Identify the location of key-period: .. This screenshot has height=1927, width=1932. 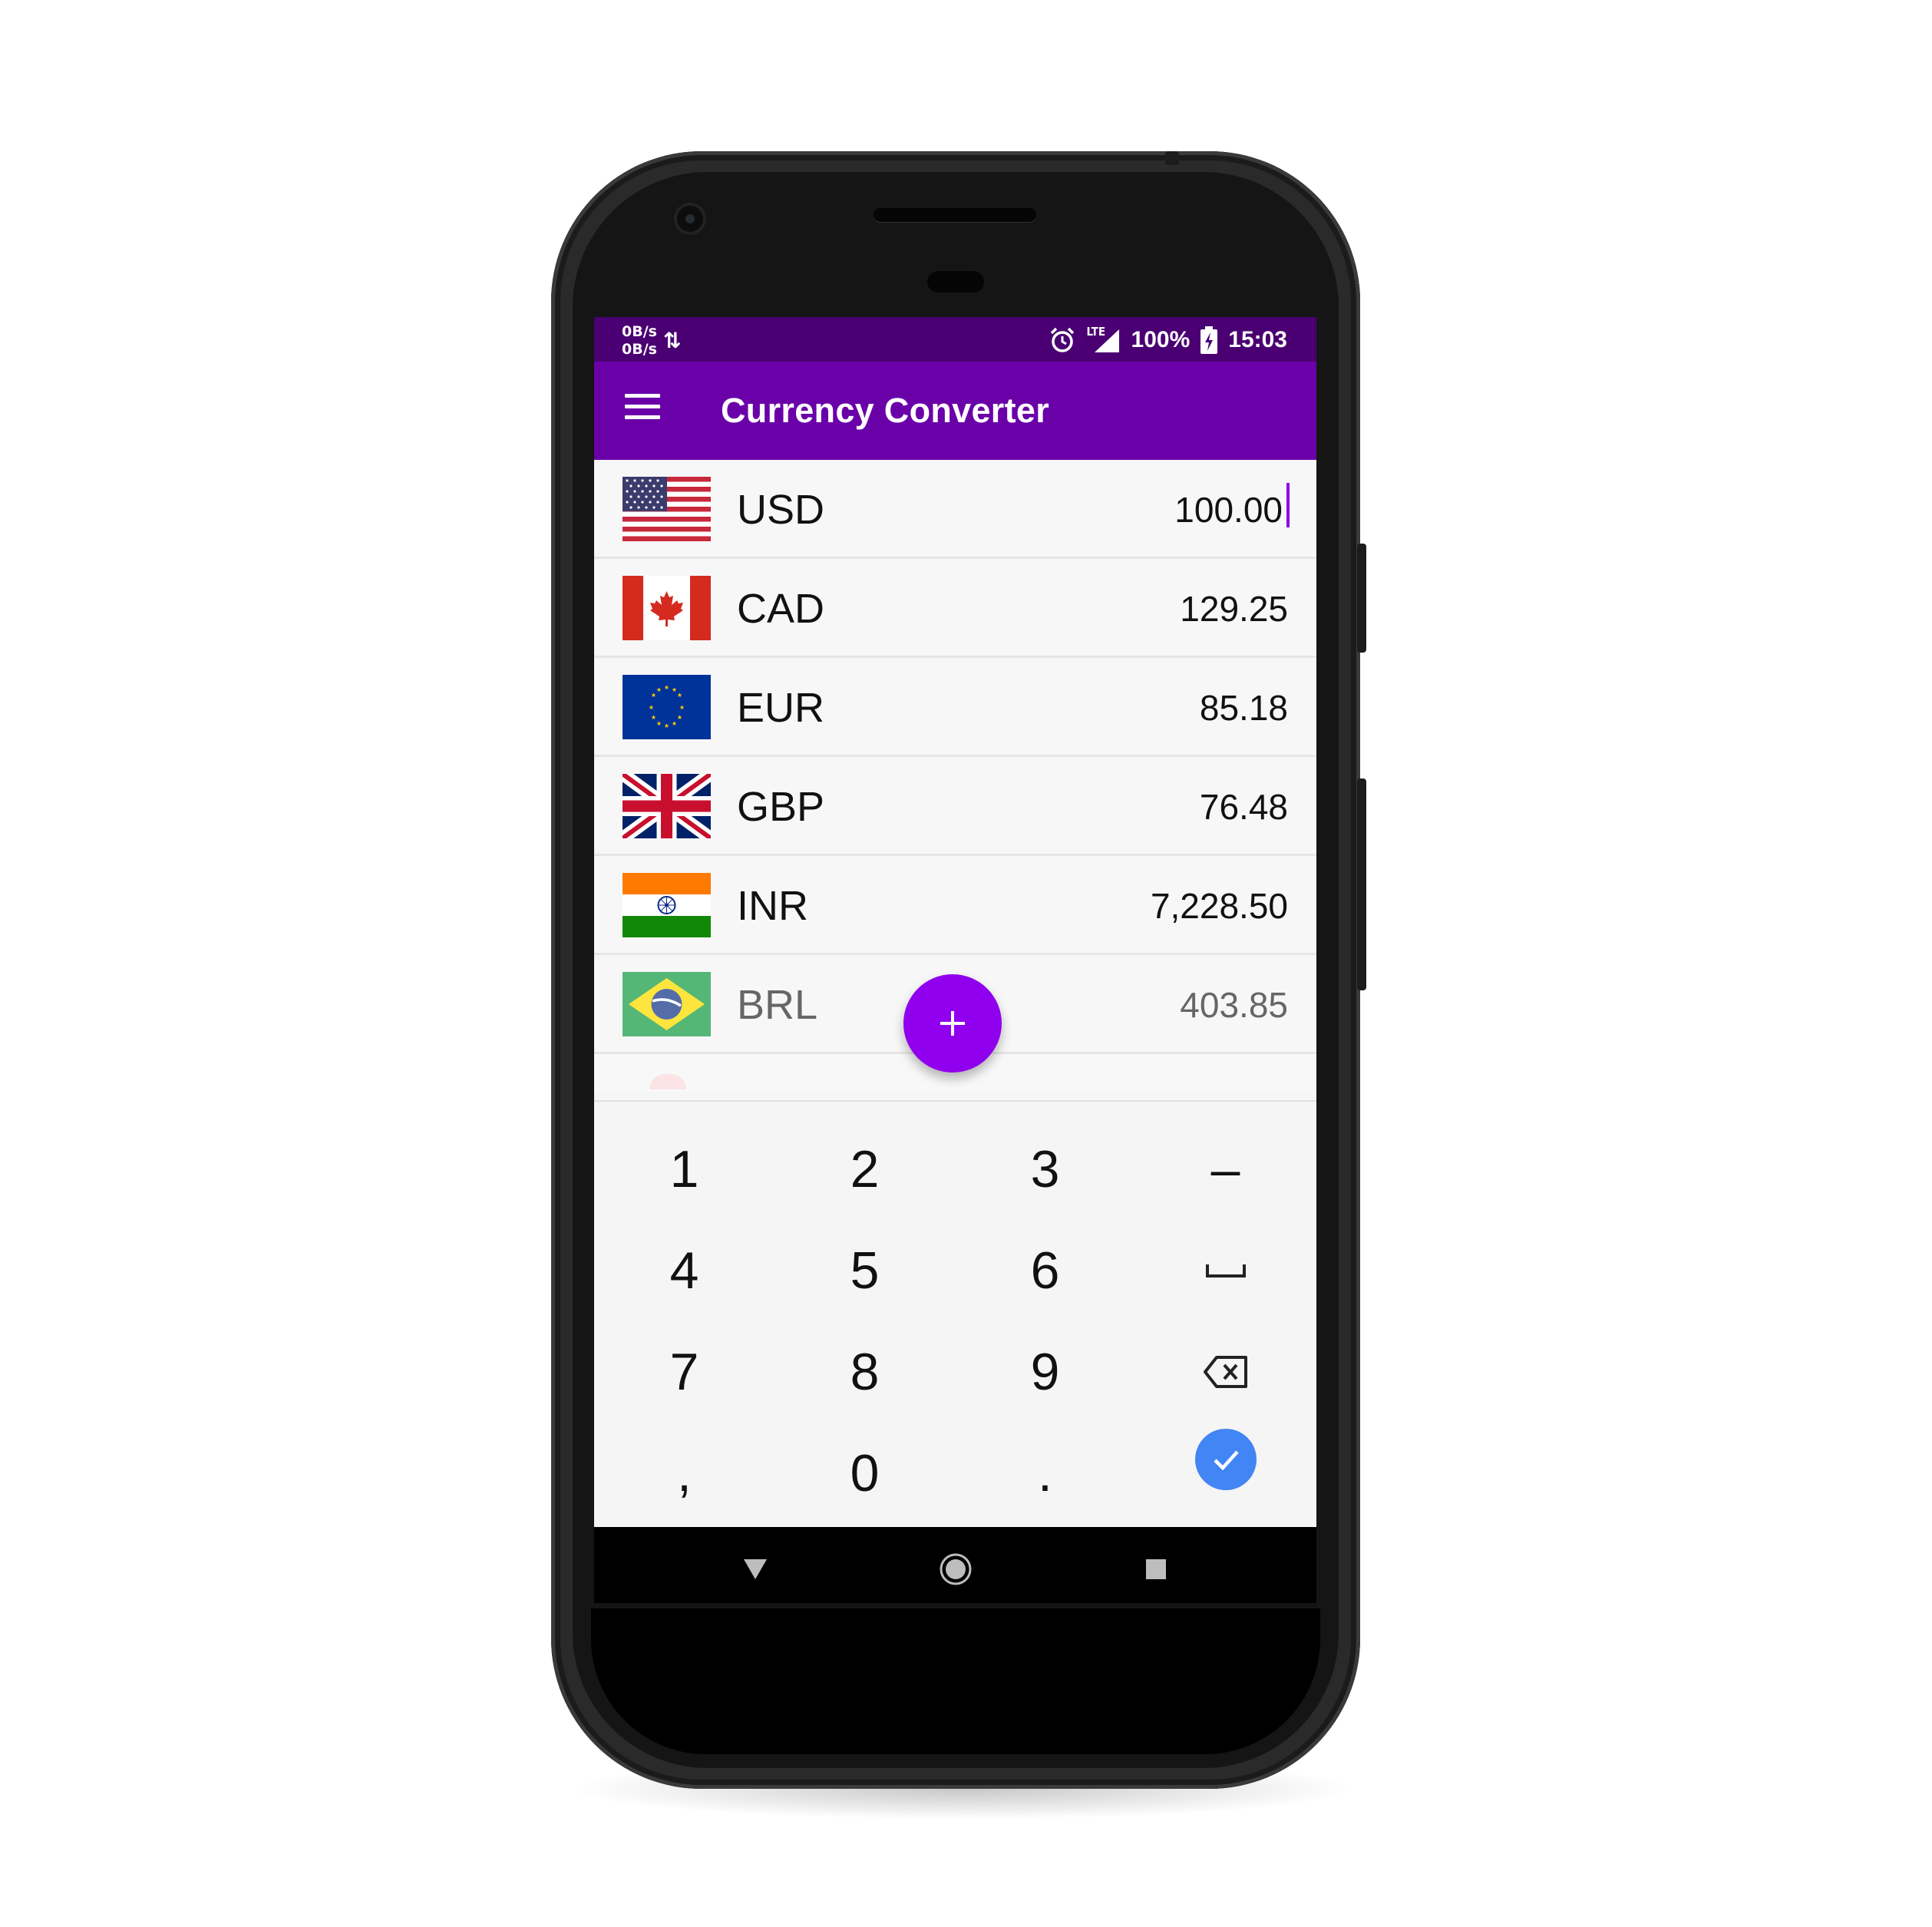
(1045, 1473).